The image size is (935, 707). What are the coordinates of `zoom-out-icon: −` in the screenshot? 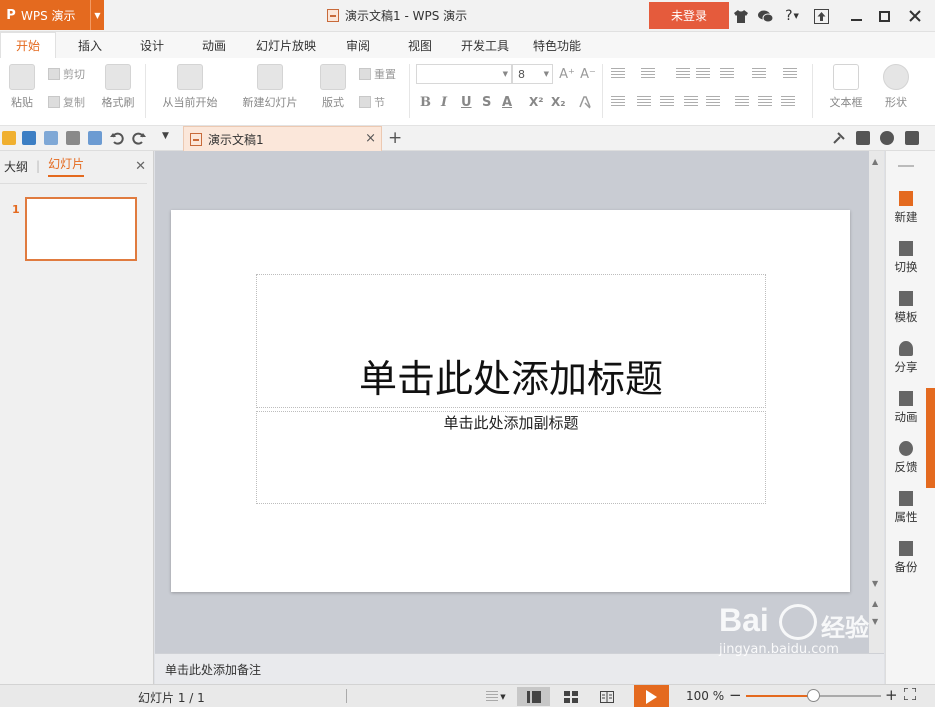 It's located at (735, 695).